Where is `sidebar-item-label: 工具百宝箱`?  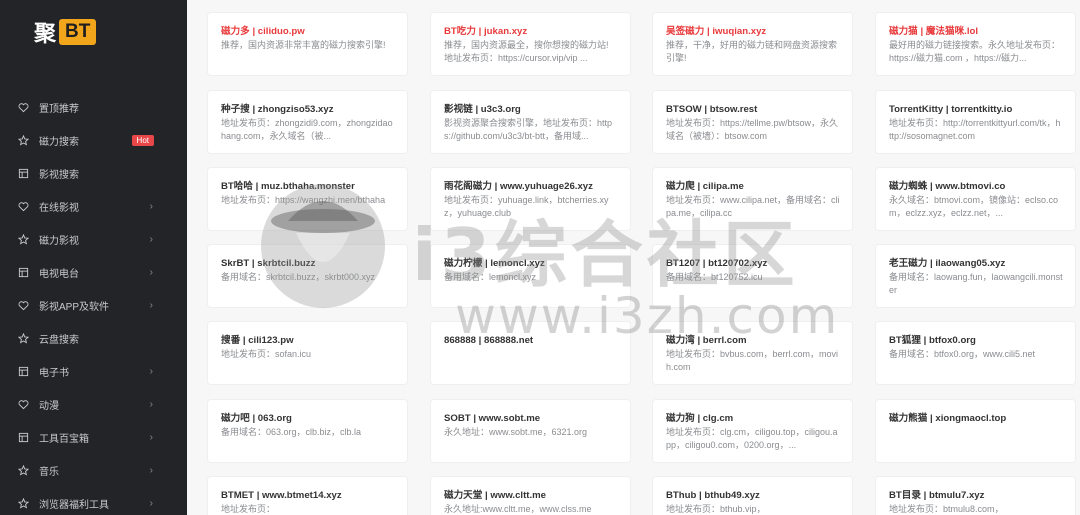
sidebar-item-label: 工具百宝箱 is located at coordinates (64, 439).